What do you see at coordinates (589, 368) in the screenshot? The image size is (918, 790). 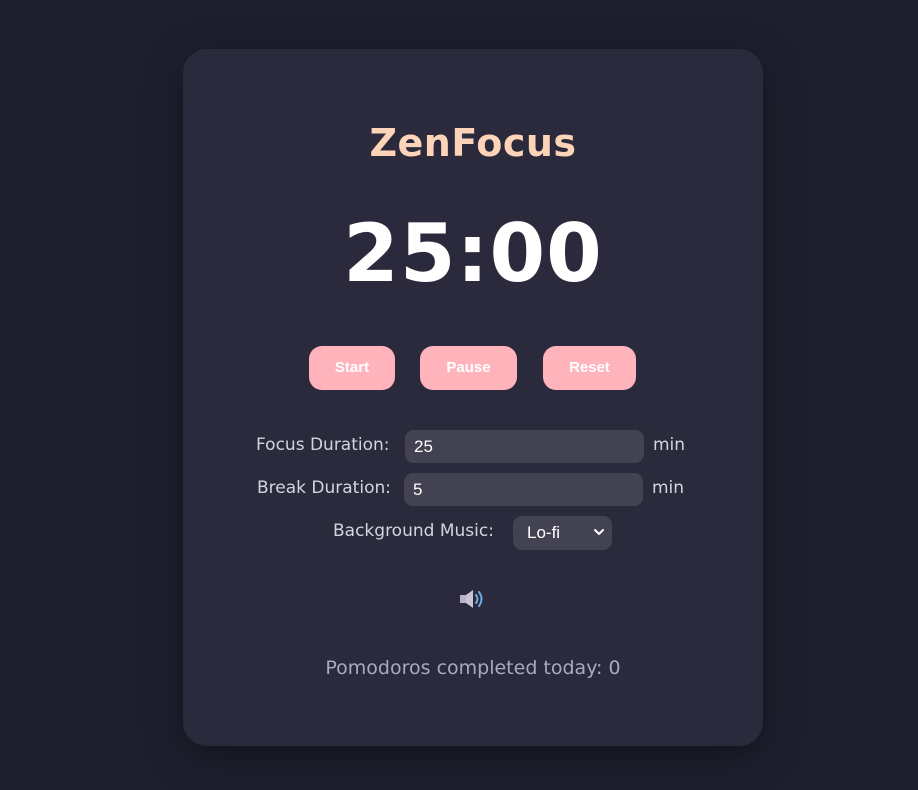 I see `reset-button: Reset` at bounding box center [589, 368].